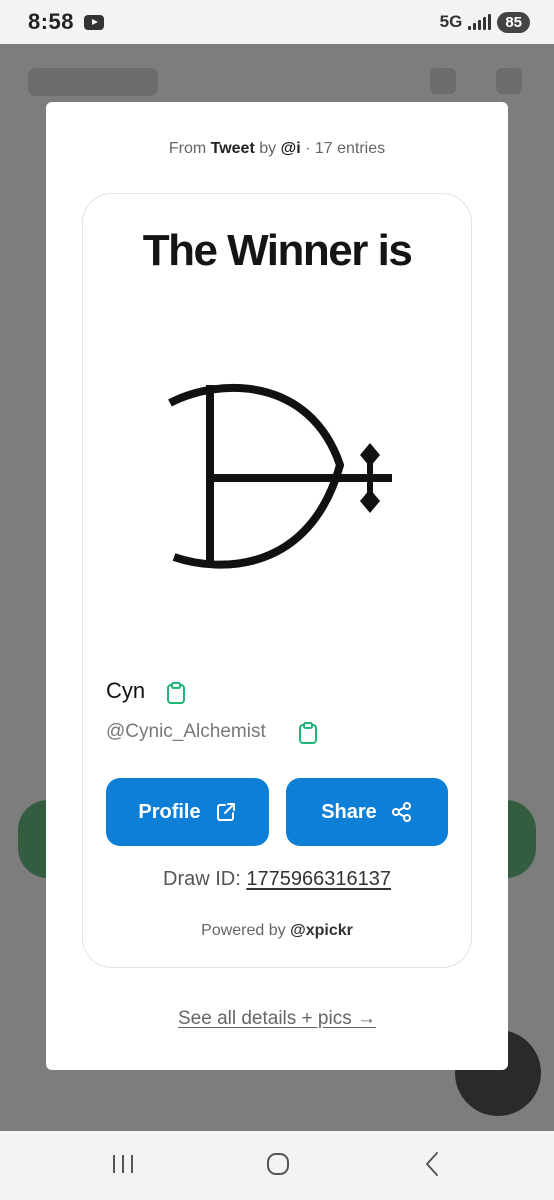 The width and height of the screenshot is (554, 1200). Describe the element at coordinates (277, 22) in the screenshot. I see `status-bar: 8:58 5G 85` at that location.